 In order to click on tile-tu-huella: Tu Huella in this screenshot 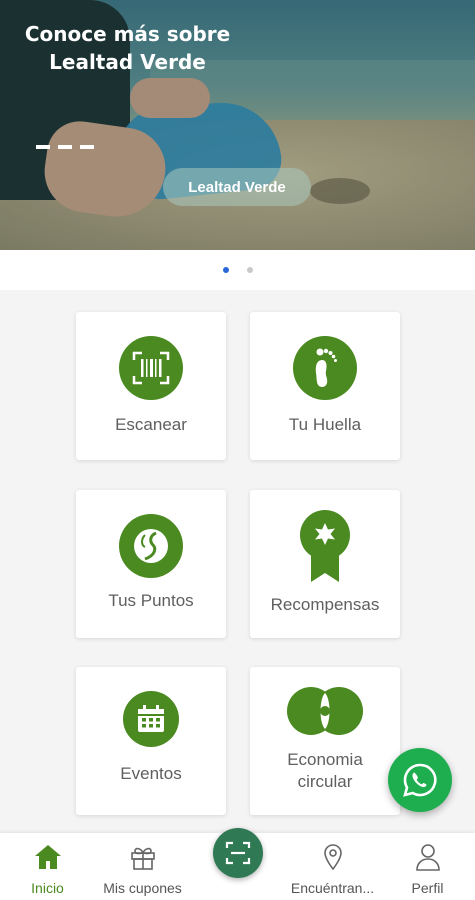, I will do `click(325, 386)`.